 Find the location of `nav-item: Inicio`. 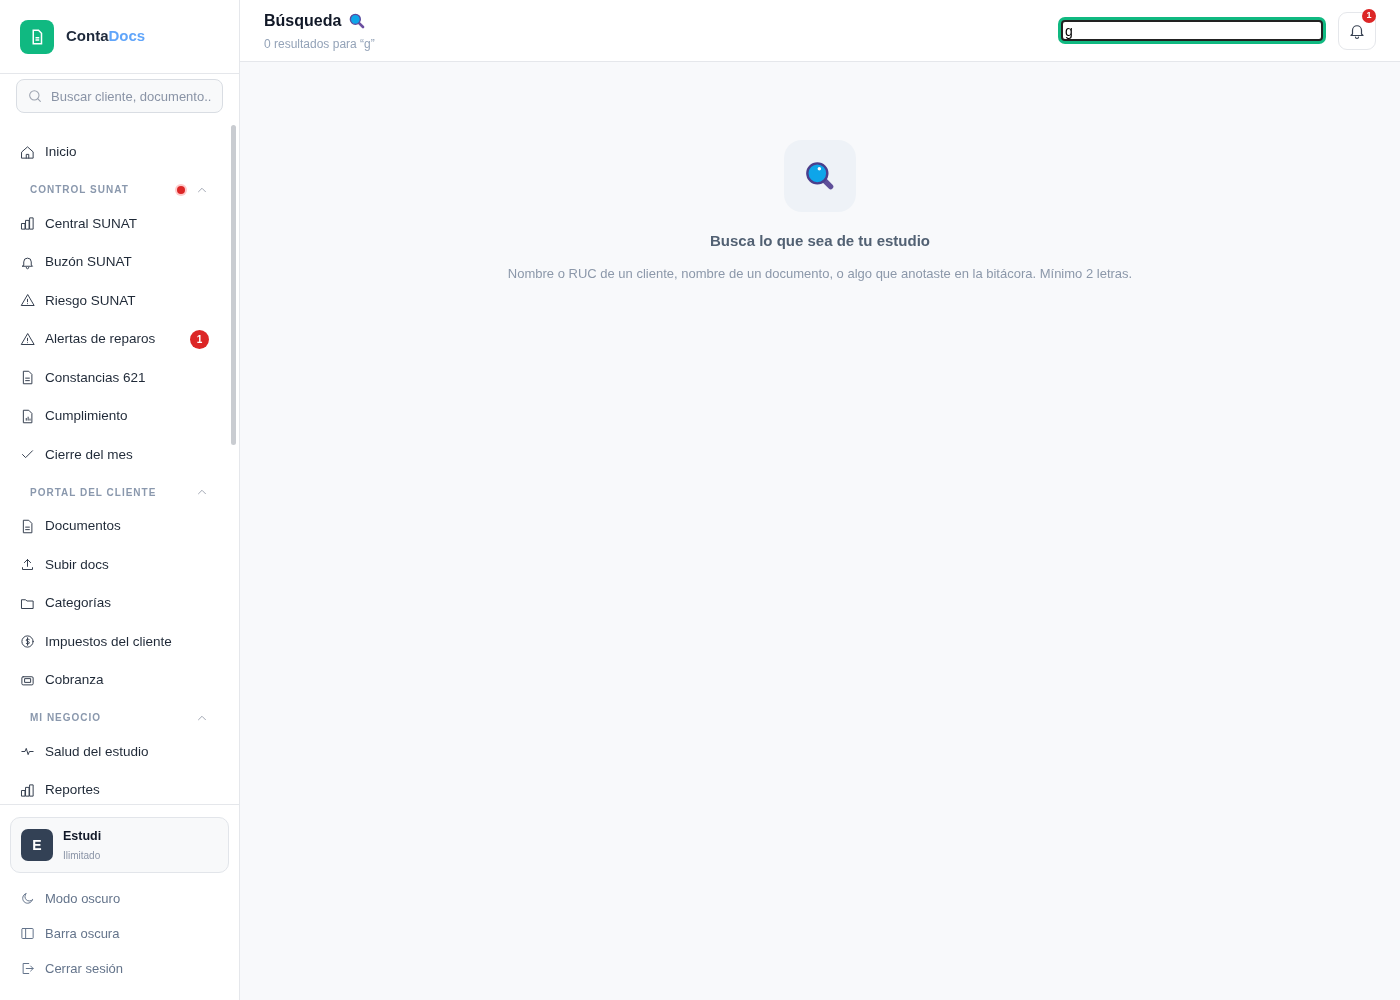

nav-item: Inicio is located at coordinates (119, 152).